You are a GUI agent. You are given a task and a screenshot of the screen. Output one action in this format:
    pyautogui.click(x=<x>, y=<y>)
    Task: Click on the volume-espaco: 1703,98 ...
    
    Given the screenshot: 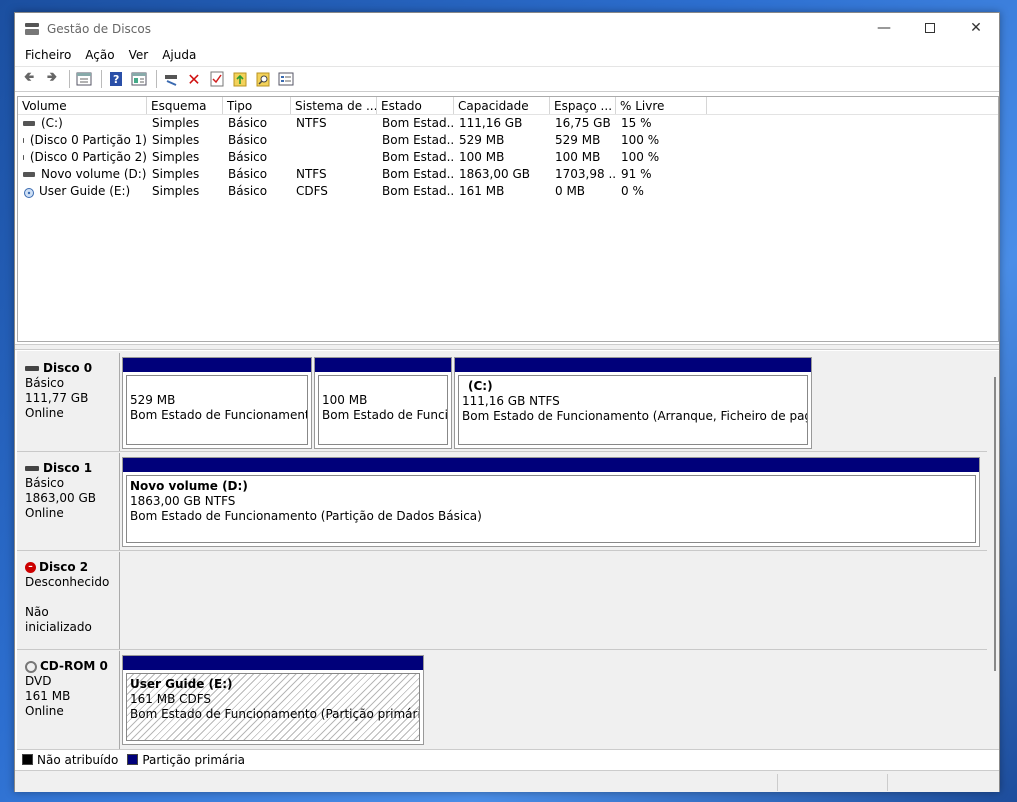 What is the action you would take?
    pyautogui.click(x=585, y=174)
    